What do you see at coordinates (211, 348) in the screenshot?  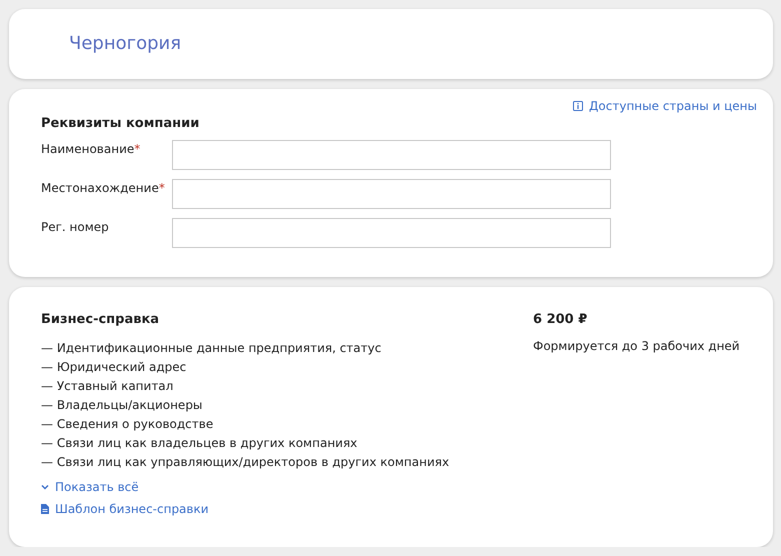 I see `list-item: — Идентификационные данные предприятия, статус` at bounding box center [211, 348].